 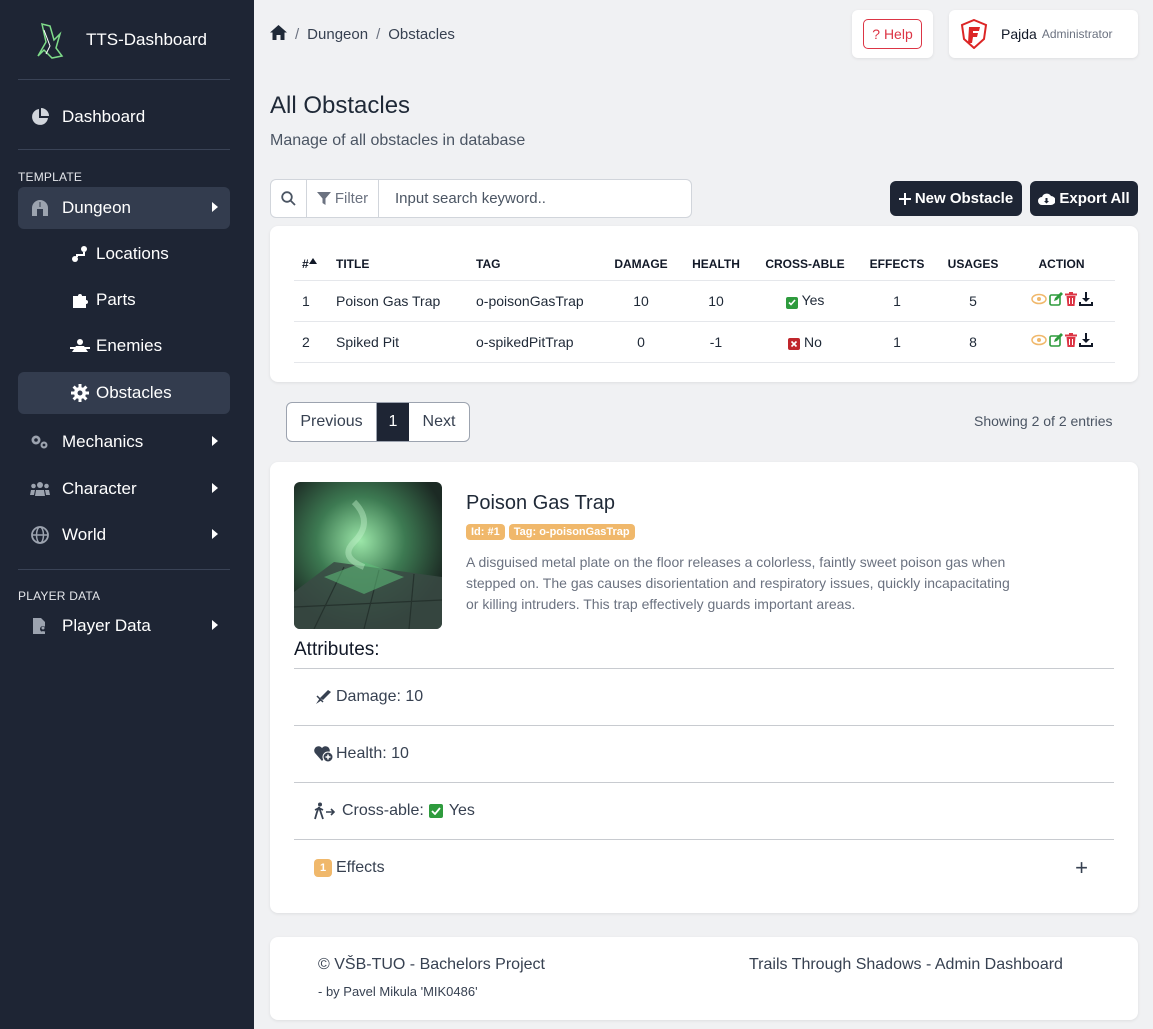 I want to click on page-subtitle: Manage of all obstacles in database, so click(x=398, y=140).